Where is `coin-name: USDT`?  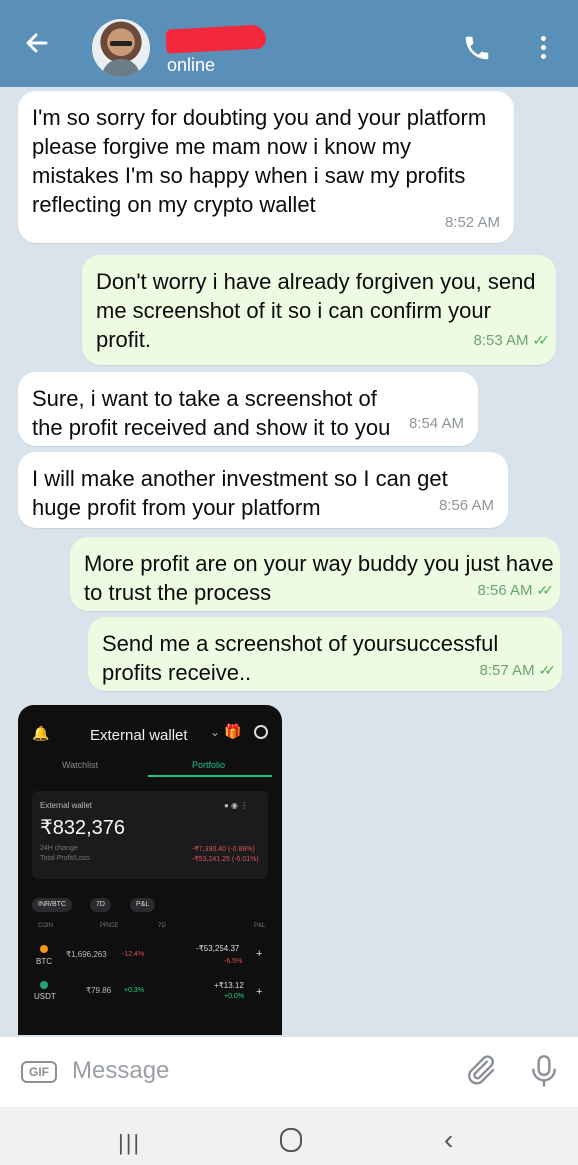 coin-name: USDT is located at coordinates (45, 996).